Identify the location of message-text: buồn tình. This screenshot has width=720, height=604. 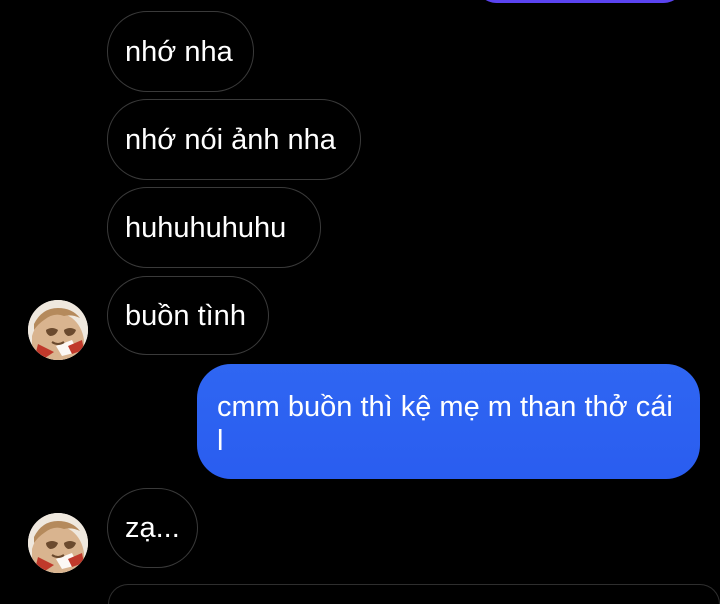
(185, 315).